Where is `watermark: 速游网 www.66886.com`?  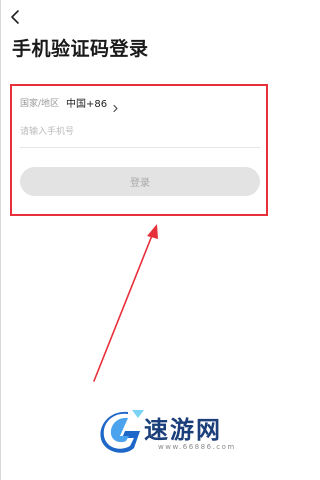
watermark: 速游网 www.66886.com is located at coordinates (183, 433).